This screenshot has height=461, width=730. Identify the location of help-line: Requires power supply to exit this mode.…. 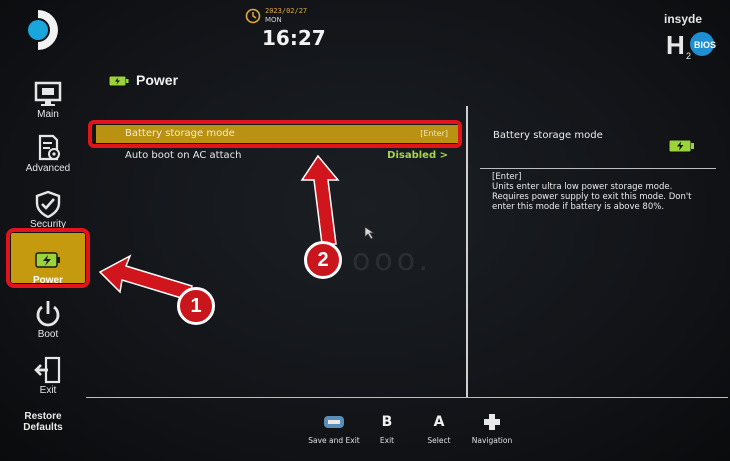
(592, 197).